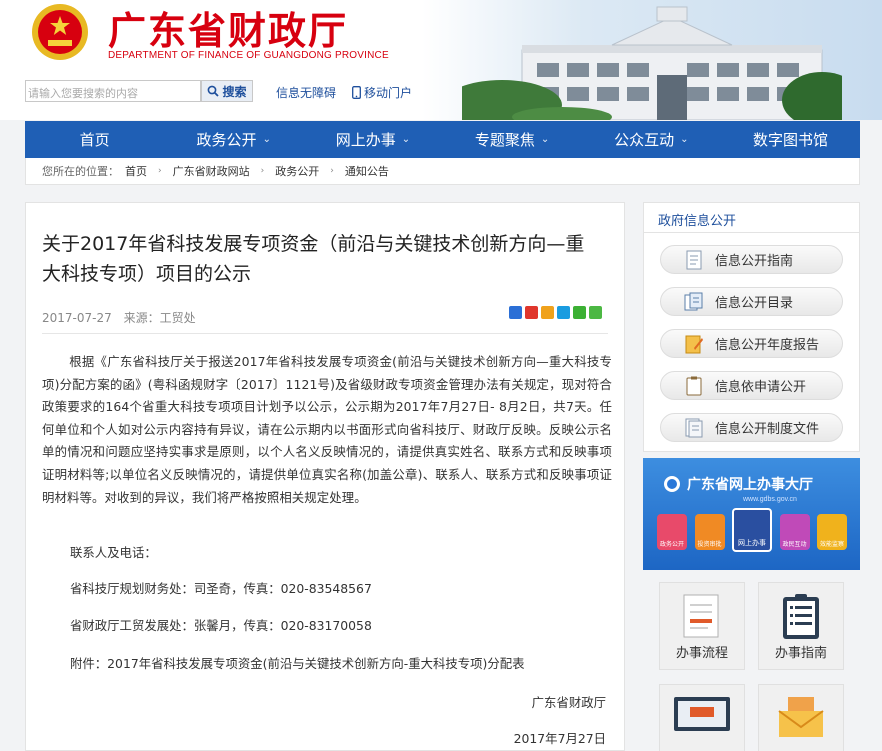 Image resolution: width=882 pixels, height=751 pixels. I want to click on article-meta: 2017-07-27 来源：工贸处, so click(123, 317).